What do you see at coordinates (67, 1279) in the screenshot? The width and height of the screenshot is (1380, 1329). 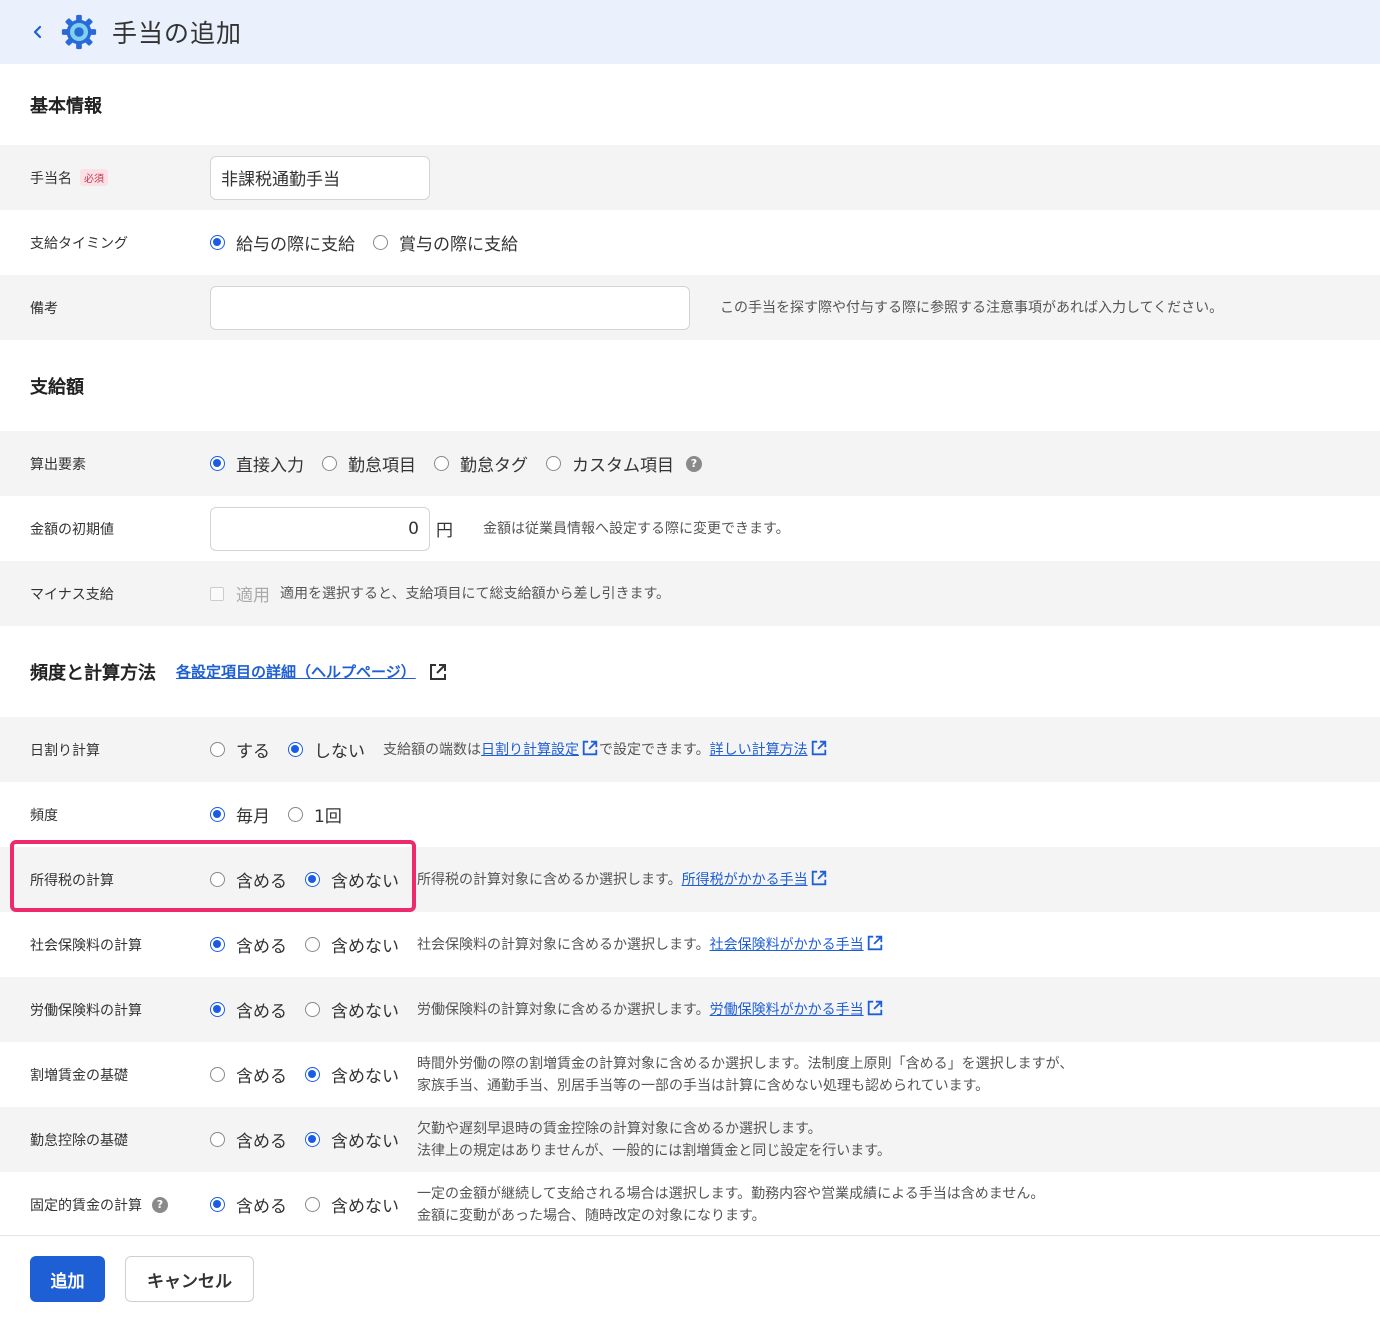 I see `add-button: 追加` at bounding box center [67, 1279].